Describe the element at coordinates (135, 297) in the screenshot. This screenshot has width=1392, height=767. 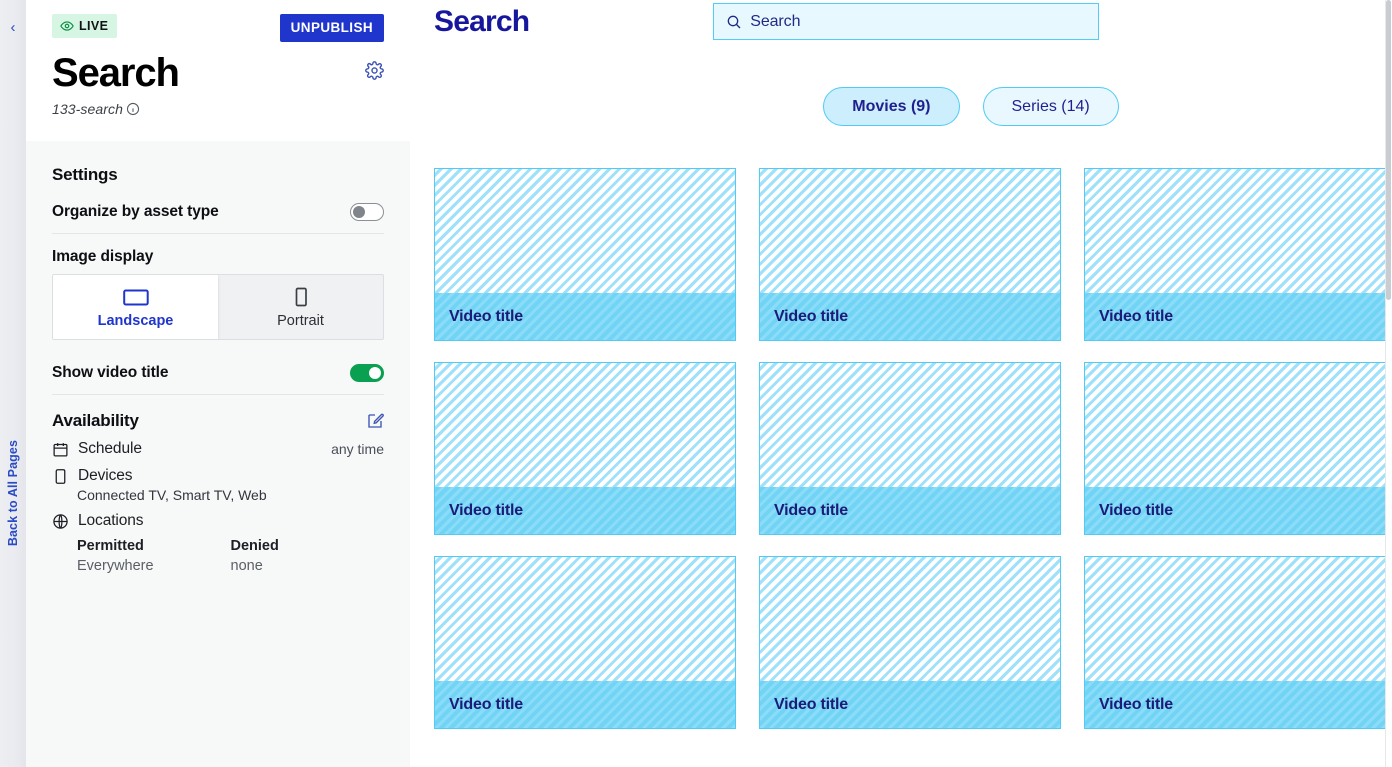
I see `landscape-rect-icon` at that location.